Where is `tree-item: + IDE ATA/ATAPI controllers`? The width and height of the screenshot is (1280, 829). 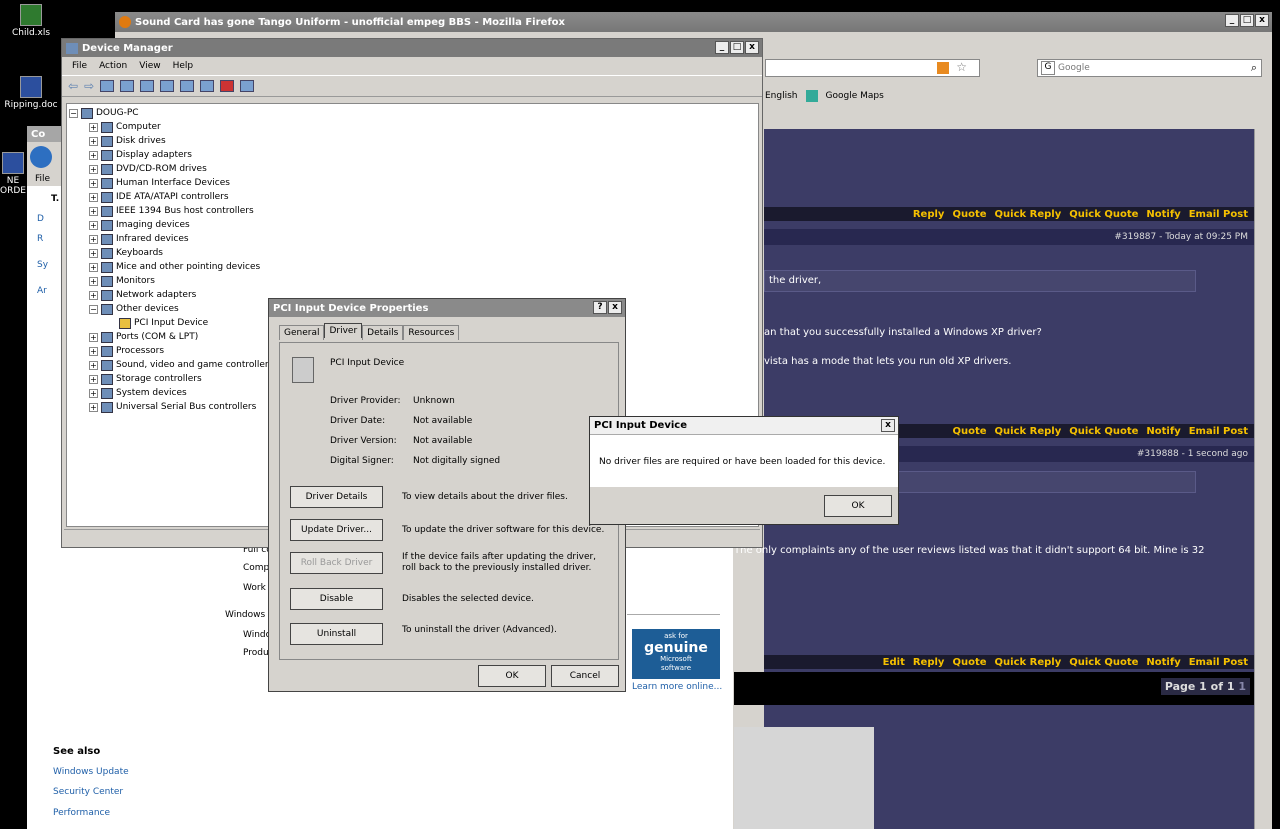
tree-item: + IDE ATA/ATAPI controllers is located at coordinates (412, 197).